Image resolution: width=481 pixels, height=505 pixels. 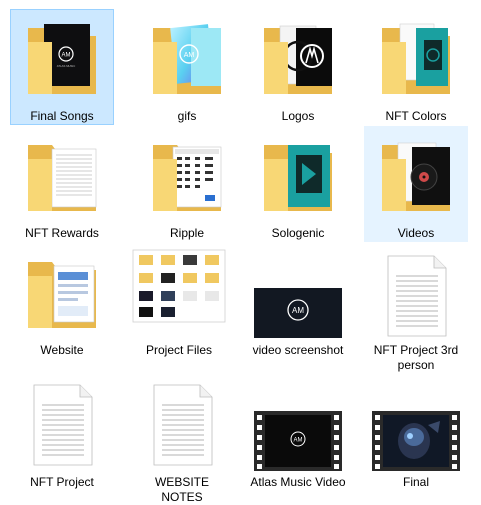 What do you see at coordinates (415, 482) in the screenshot?
I see `item-label: Final` at bounding box center [415, 482].